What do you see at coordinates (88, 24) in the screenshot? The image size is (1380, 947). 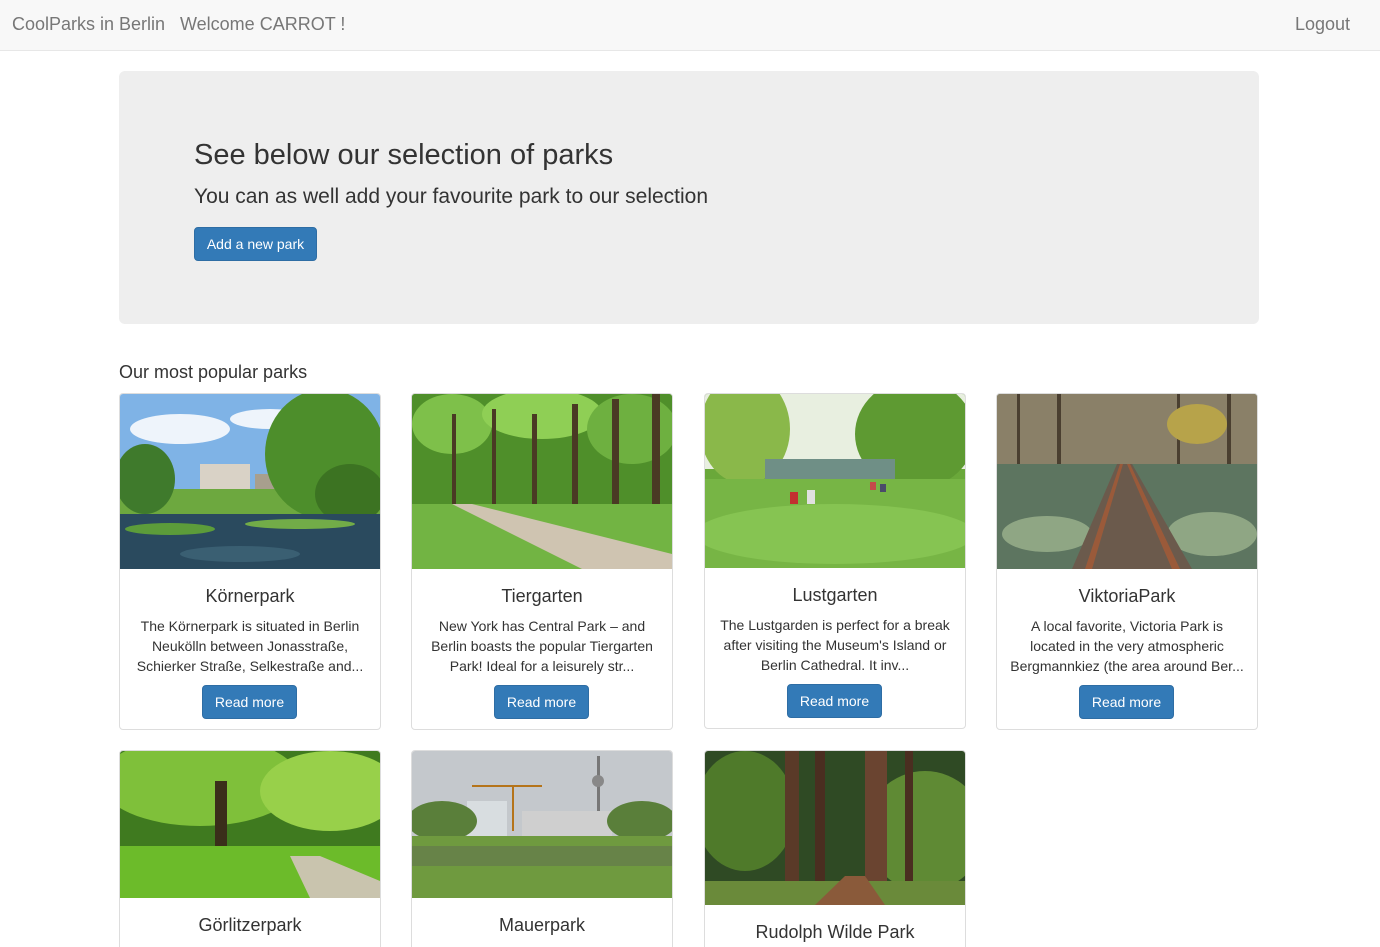 I see `brand-link: CoolParks in Berlin` at bounding box center [88, 24].